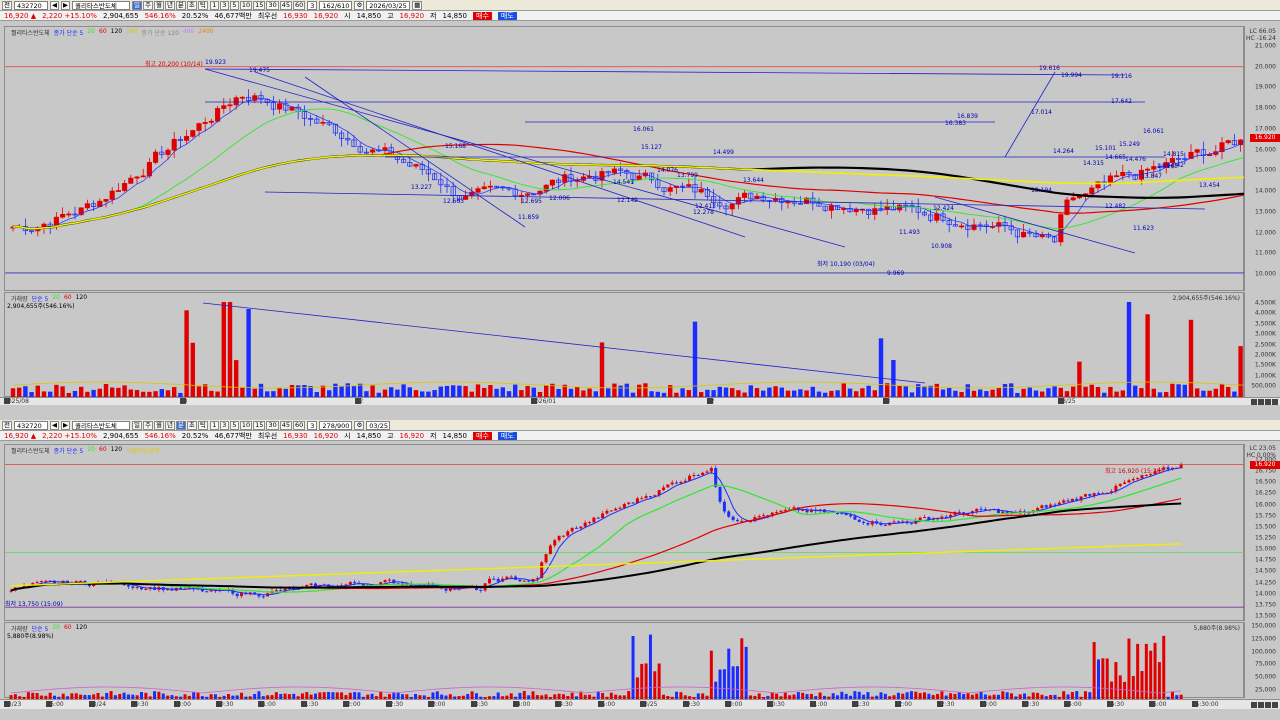 Image resolution: width=1280 pixels, height=720 pixels. What do you see at coordinates (246, 425) in the screenshot?
I see `bottom-period-10: 10` at bounding box center [246, 425].